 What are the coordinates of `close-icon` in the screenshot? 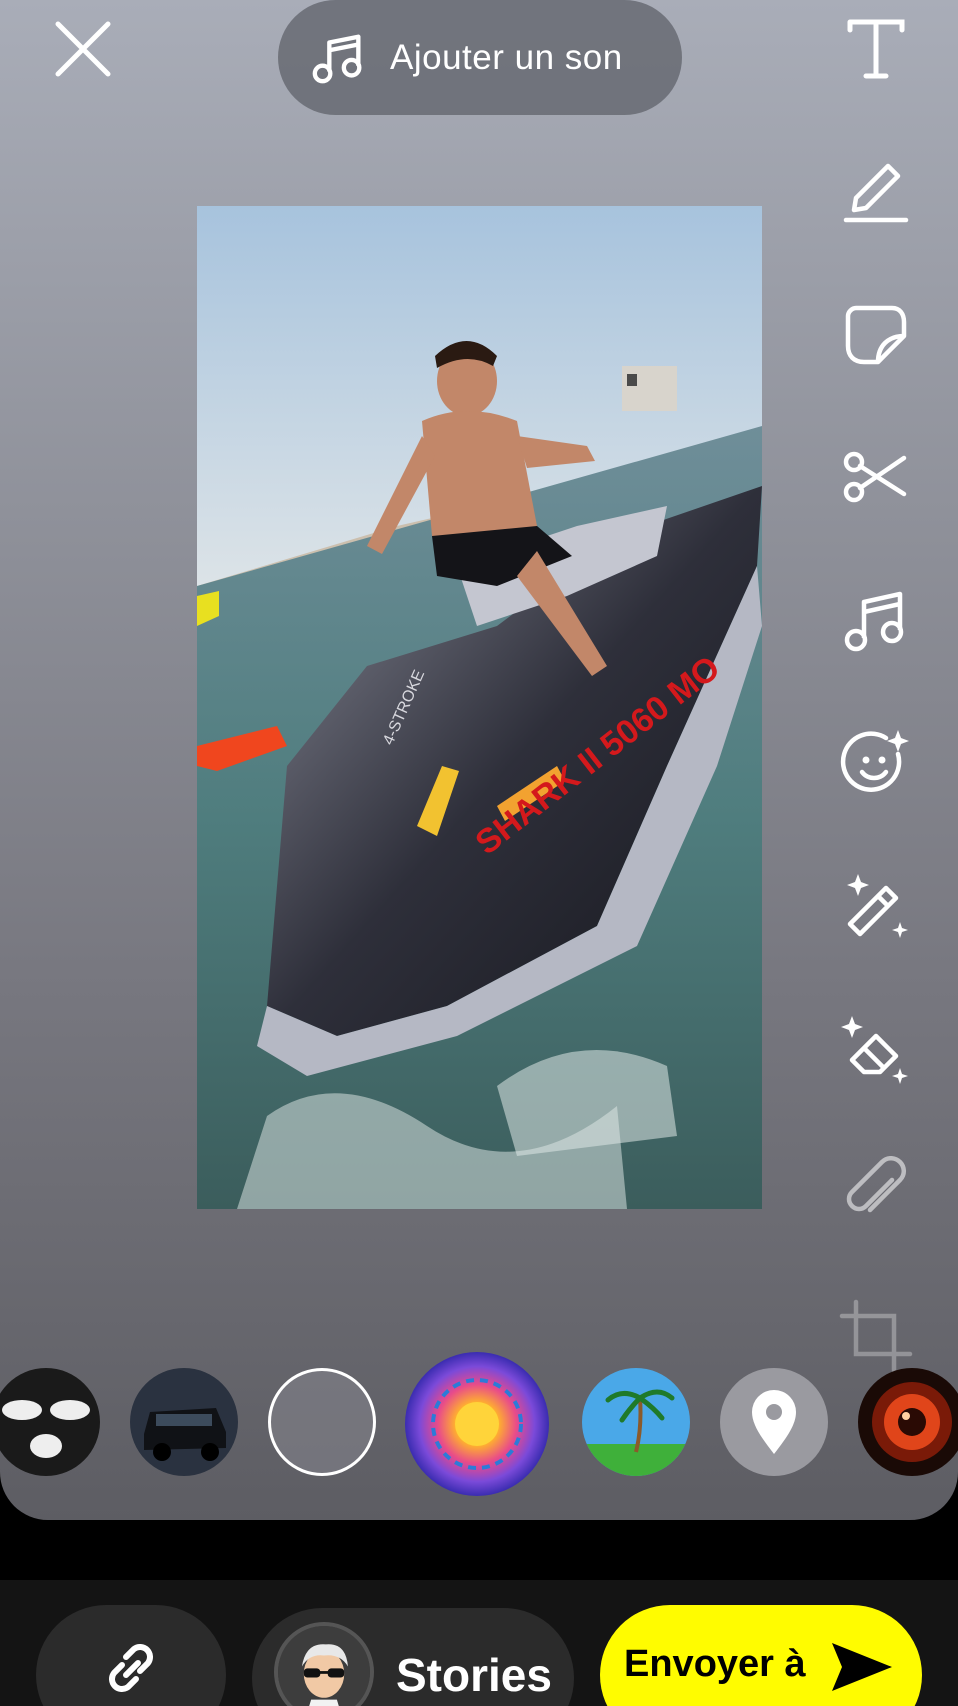 It's located at (83, 49).